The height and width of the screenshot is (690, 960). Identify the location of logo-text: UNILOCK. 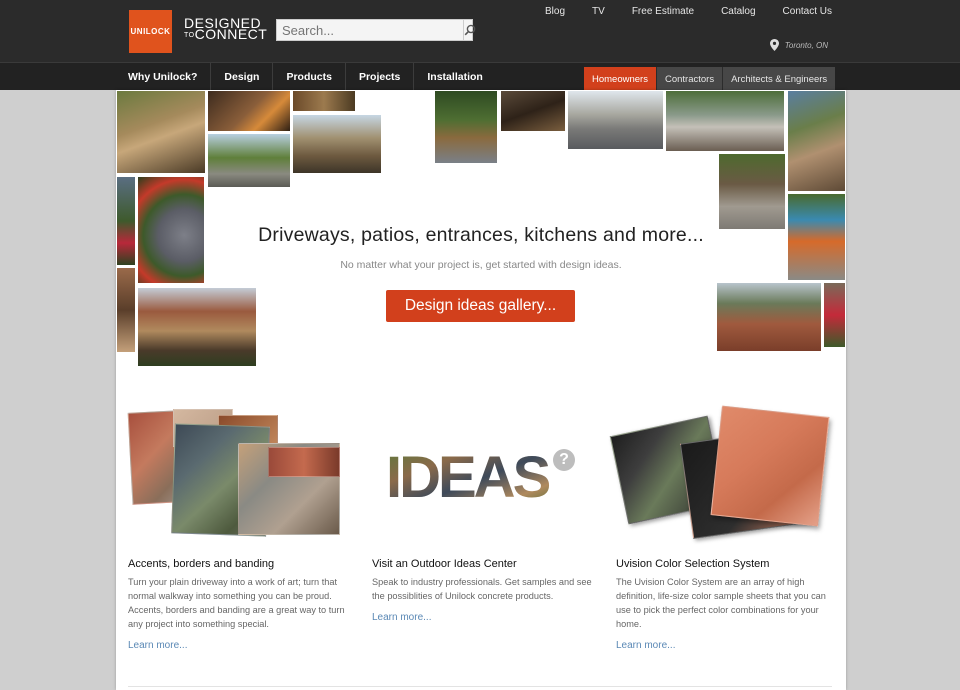
(150, 31).